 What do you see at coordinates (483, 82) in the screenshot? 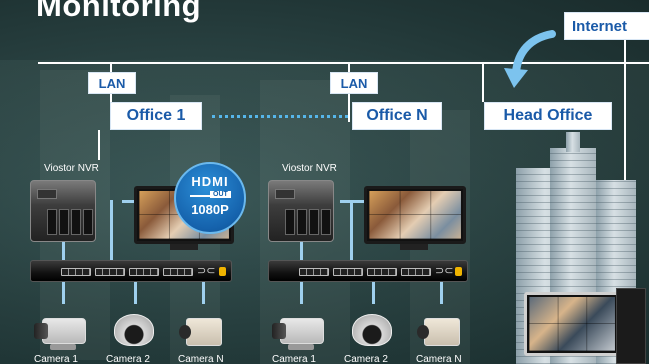
I see `headoffice-frame-left` at bounding box center [483, 82].